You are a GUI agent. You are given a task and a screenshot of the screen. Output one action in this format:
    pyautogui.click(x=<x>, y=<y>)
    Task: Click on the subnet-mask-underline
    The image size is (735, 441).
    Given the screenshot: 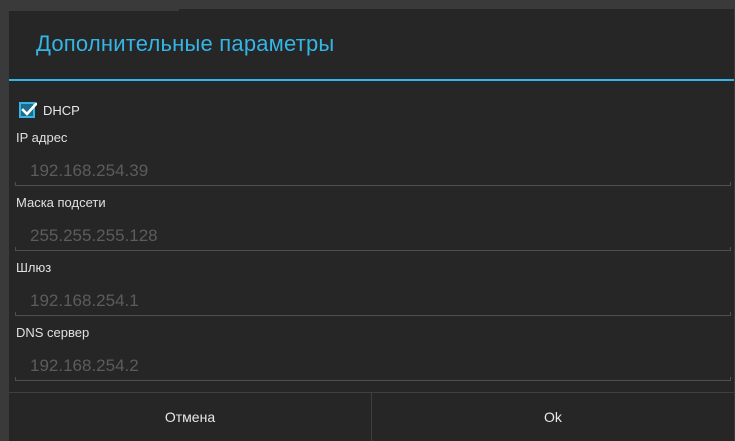 What is the action you would take?
    pyautogui.click(x=373, y=249)
    